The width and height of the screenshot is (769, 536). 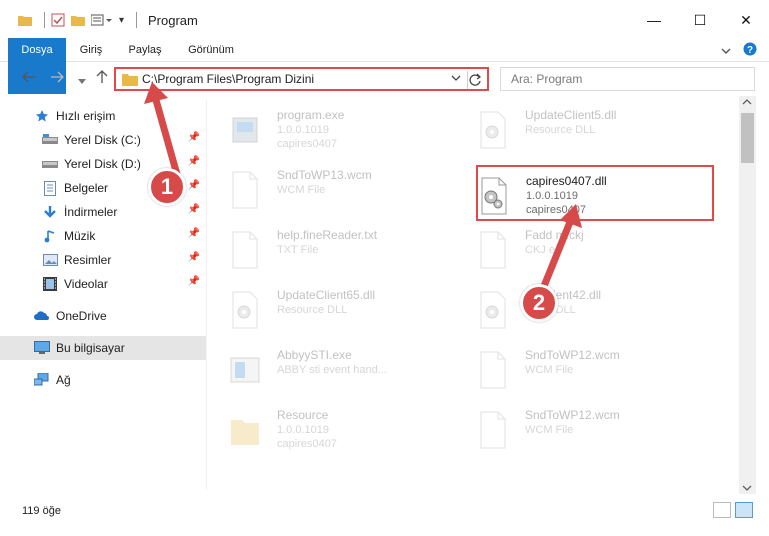 What do you see at coordinates (747, 138) in the screenshot?
I see `scrollbar-thumb` at bounding box center [747, 138].